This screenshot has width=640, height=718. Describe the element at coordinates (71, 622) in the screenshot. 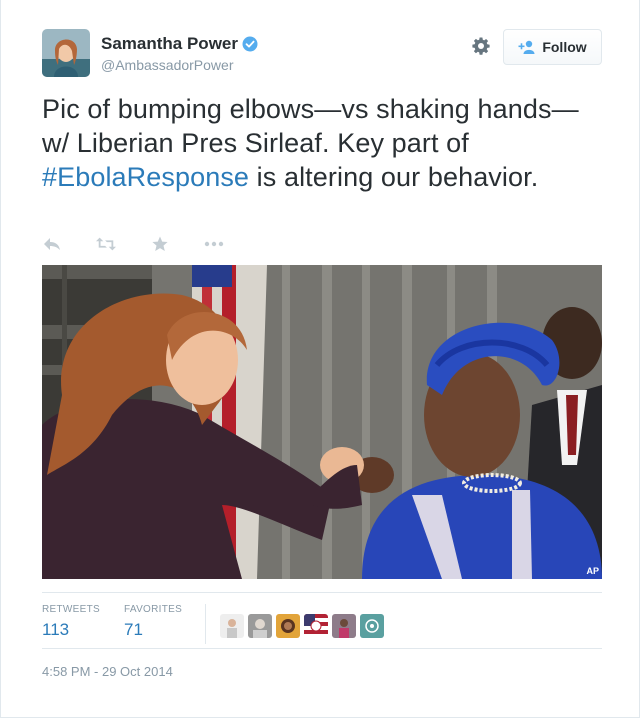

I see `retweets-stat: RETWEETS 113` at that location.